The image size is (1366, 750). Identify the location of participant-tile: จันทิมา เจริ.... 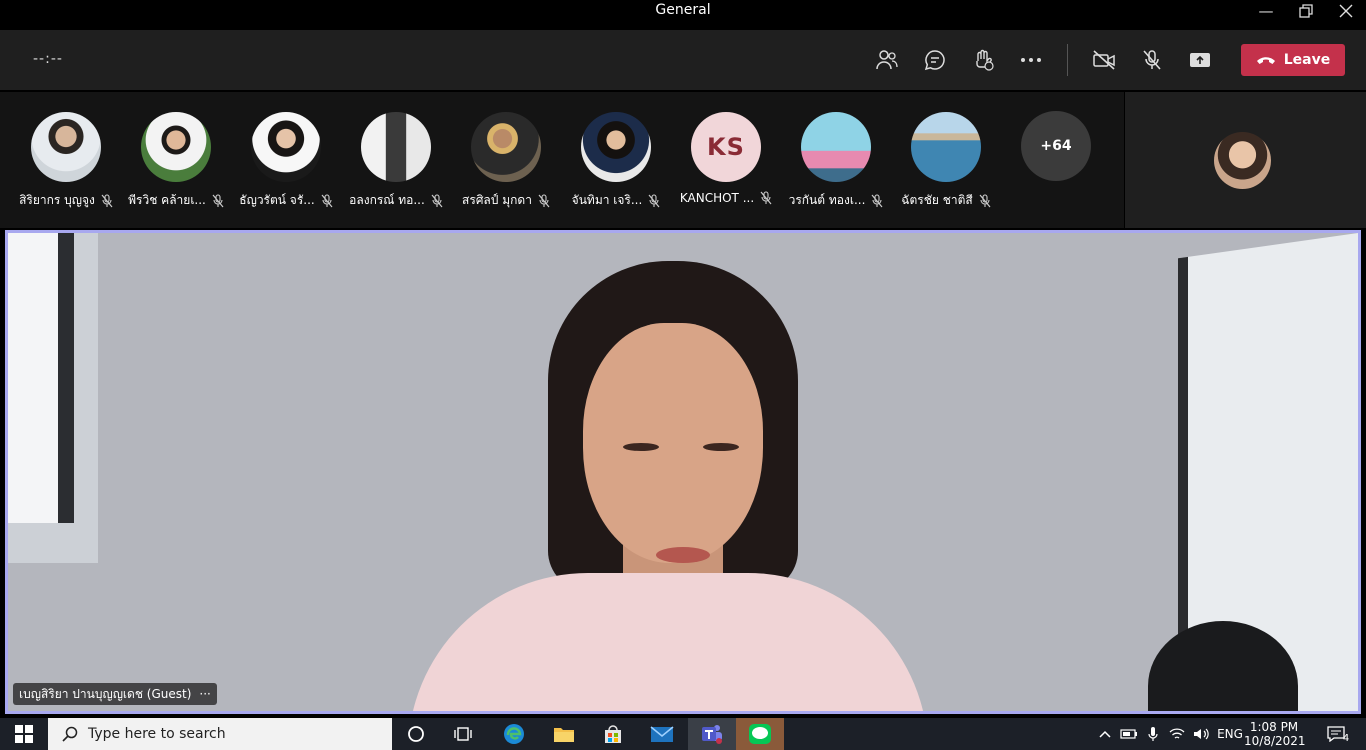
(616, 162).